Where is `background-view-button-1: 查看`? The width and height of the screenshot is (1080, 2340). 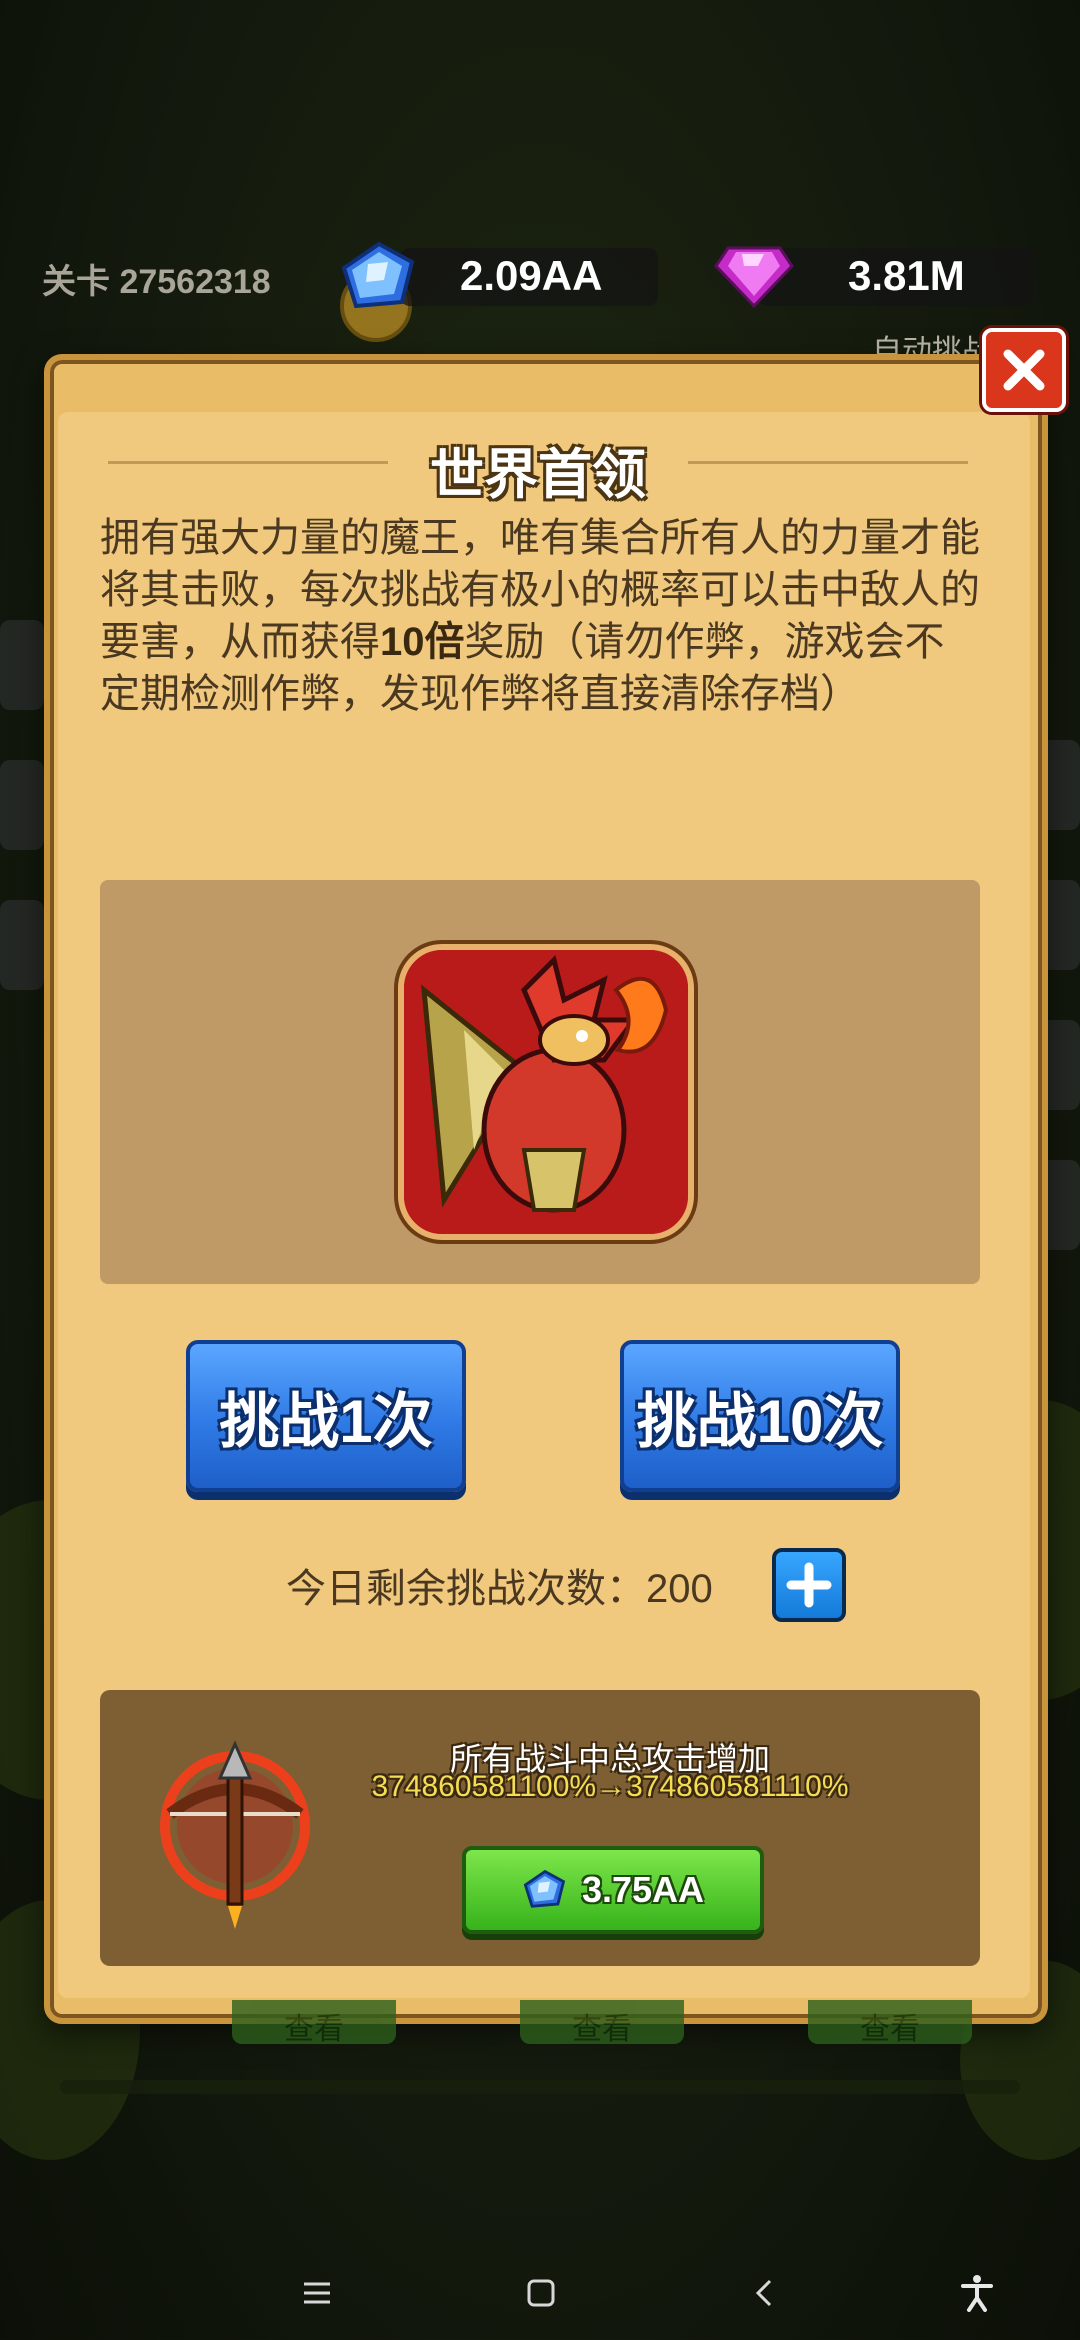
background-view-button-1: 查看 is located at coordinates (314, 2023).